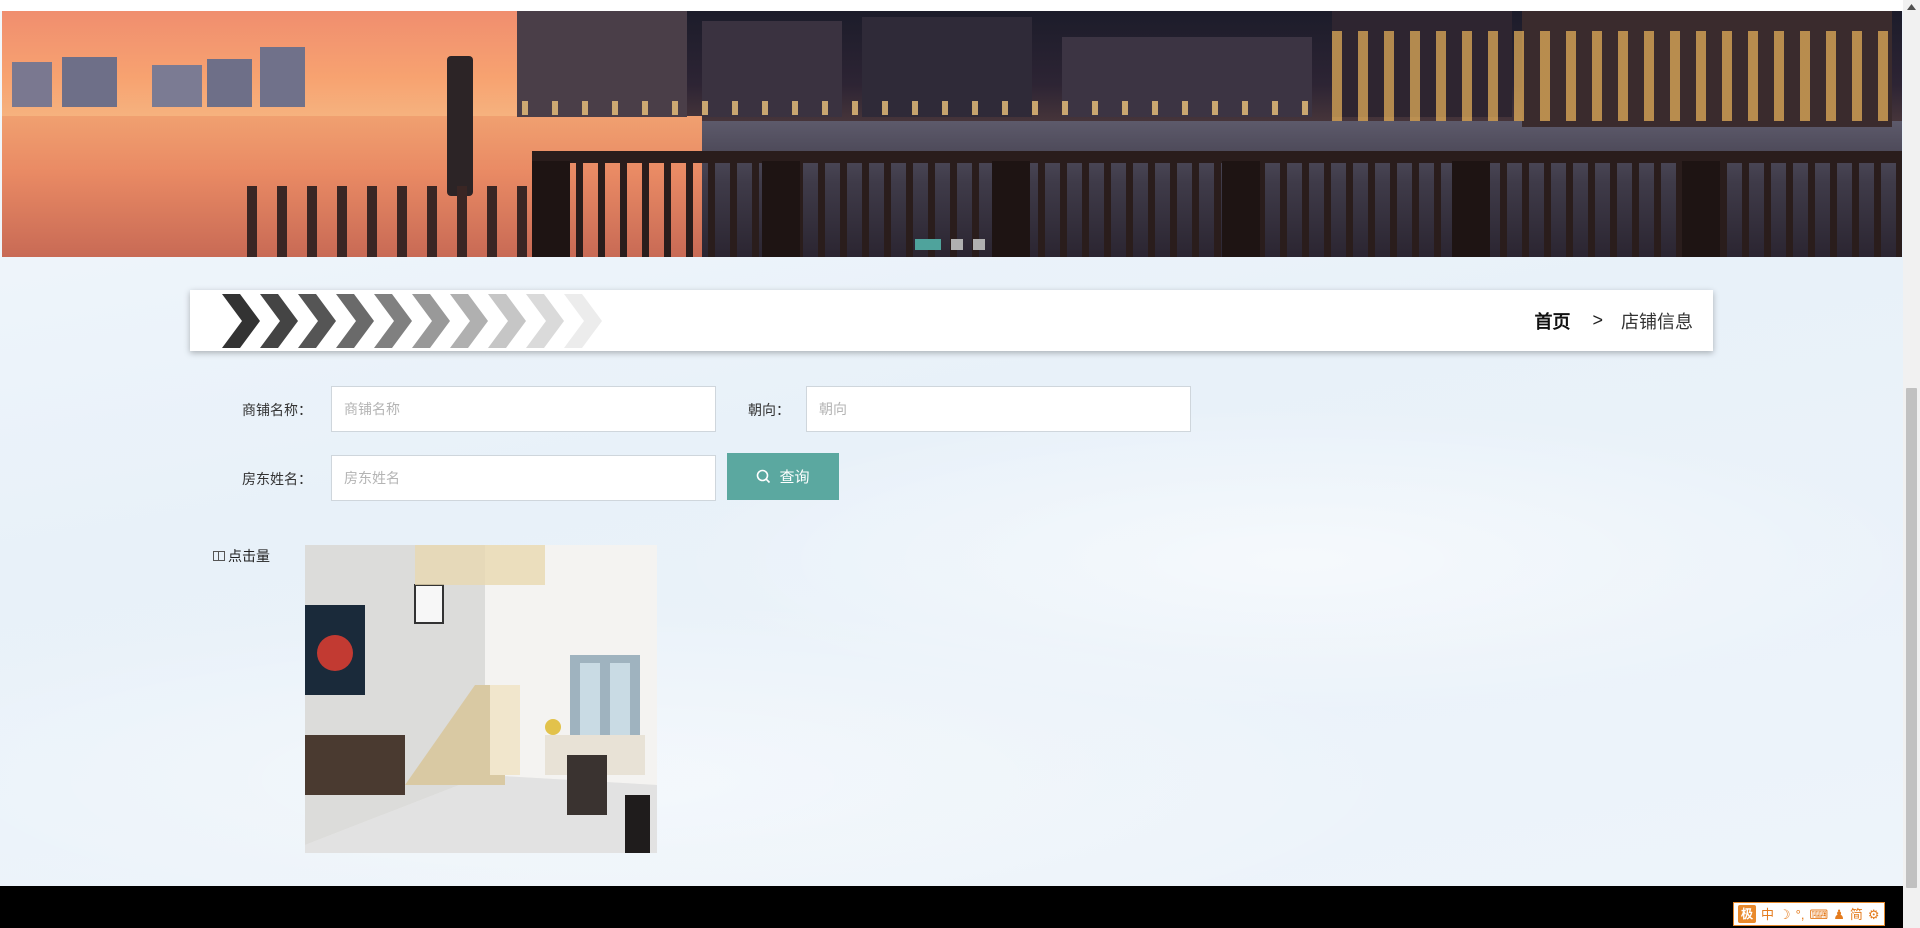 The image size is (1920, 928). What do you see at coordinates (1911, 7) in the screenshot?
I see `scroll-up-arrow-icon` at bounding box center [1911, 7].